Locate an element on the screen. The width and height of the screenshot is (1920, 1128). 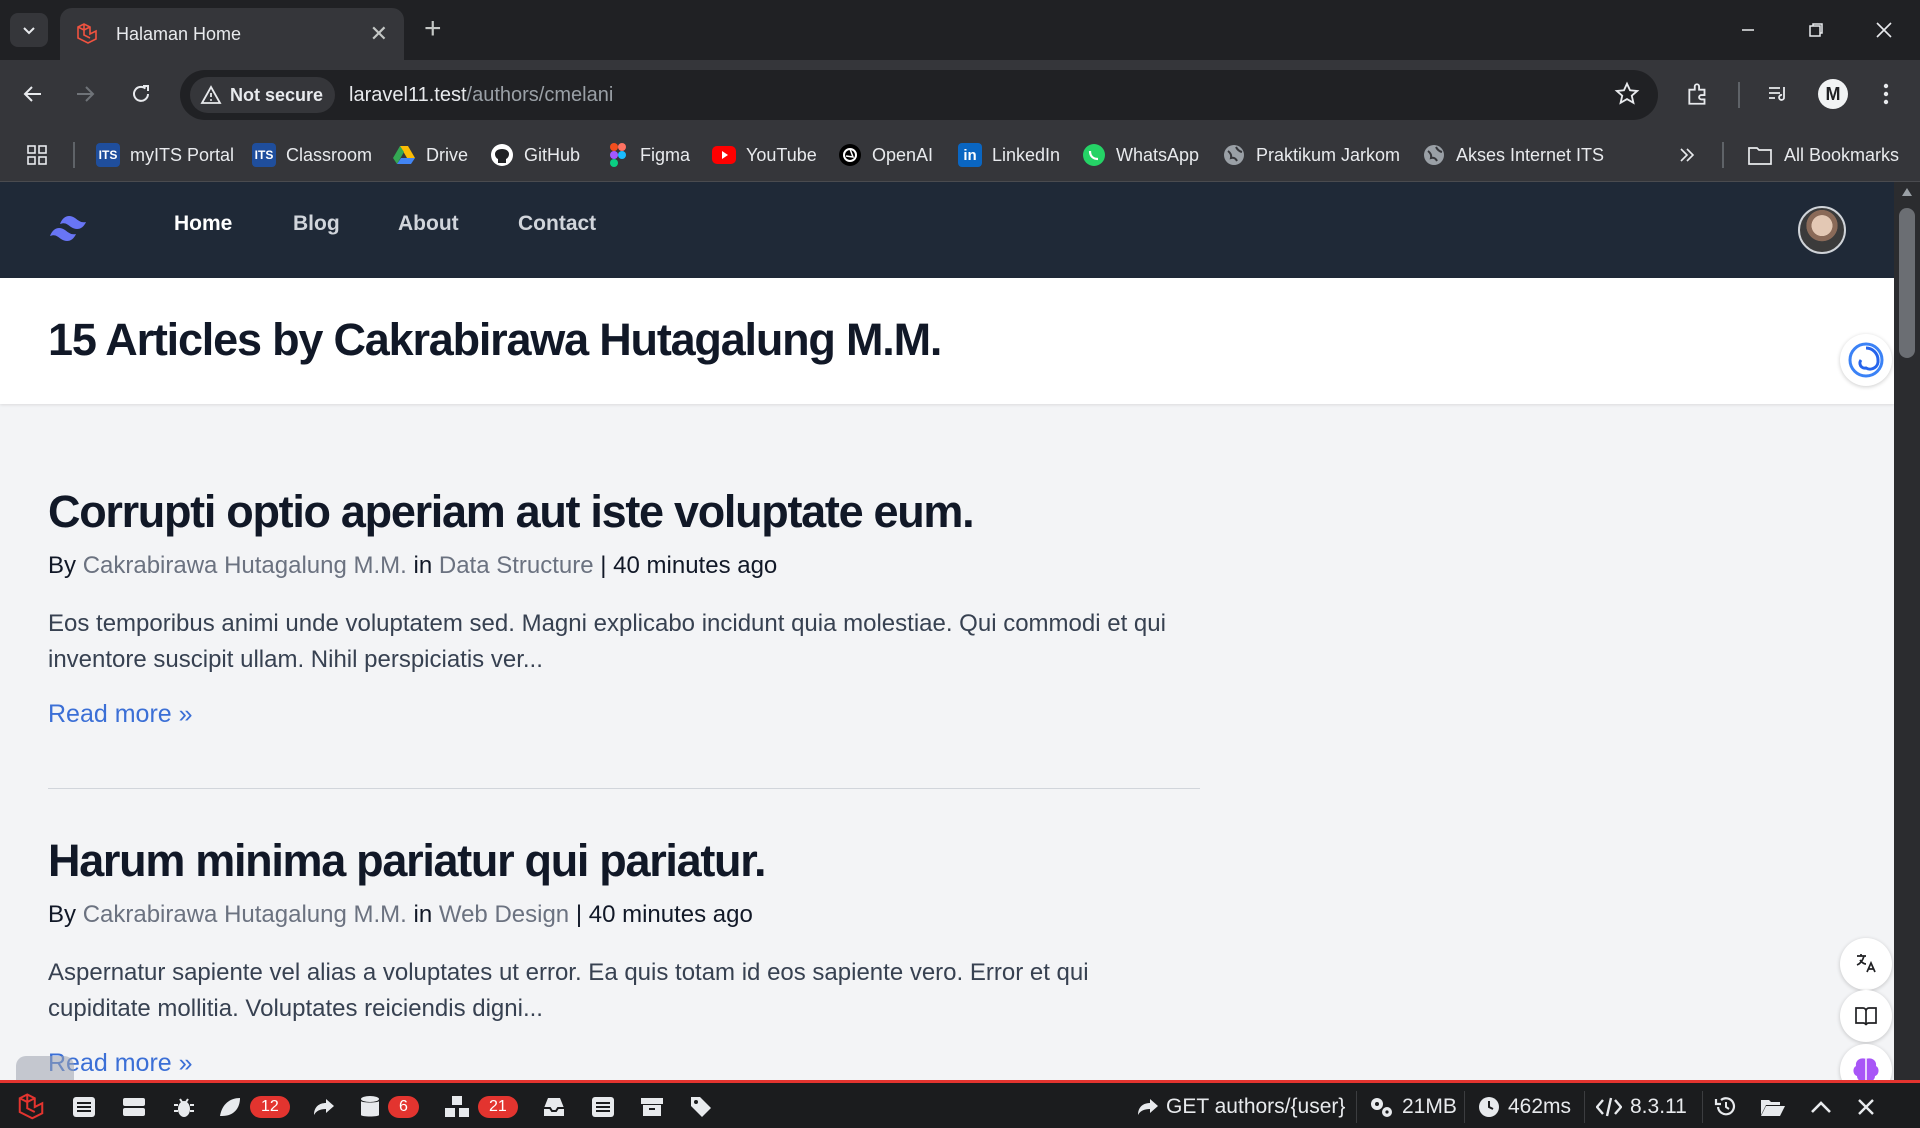
its-icon: ITS is located at coordinates (264, 155).